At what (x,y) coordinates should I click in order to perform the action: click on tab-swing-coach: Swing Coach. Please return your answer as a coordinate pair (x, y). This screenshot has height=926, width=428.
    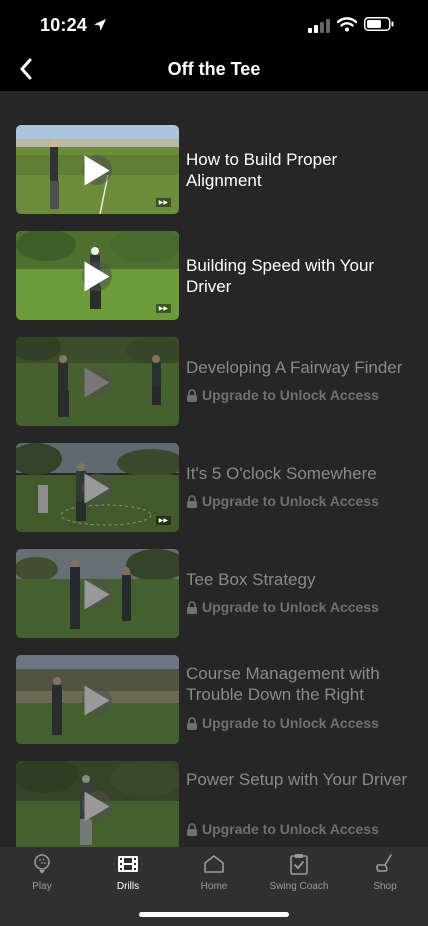
    Looking at the image, I should click on (299, 875).